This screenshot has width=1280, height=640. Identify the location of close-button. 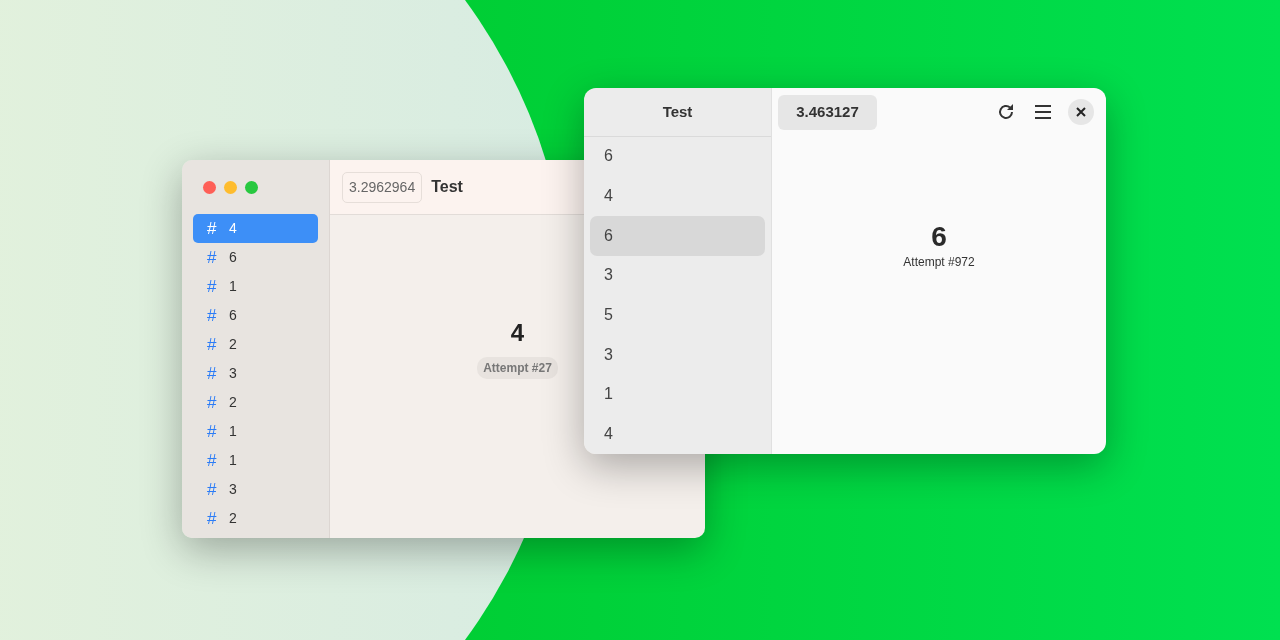
(1081, 112).